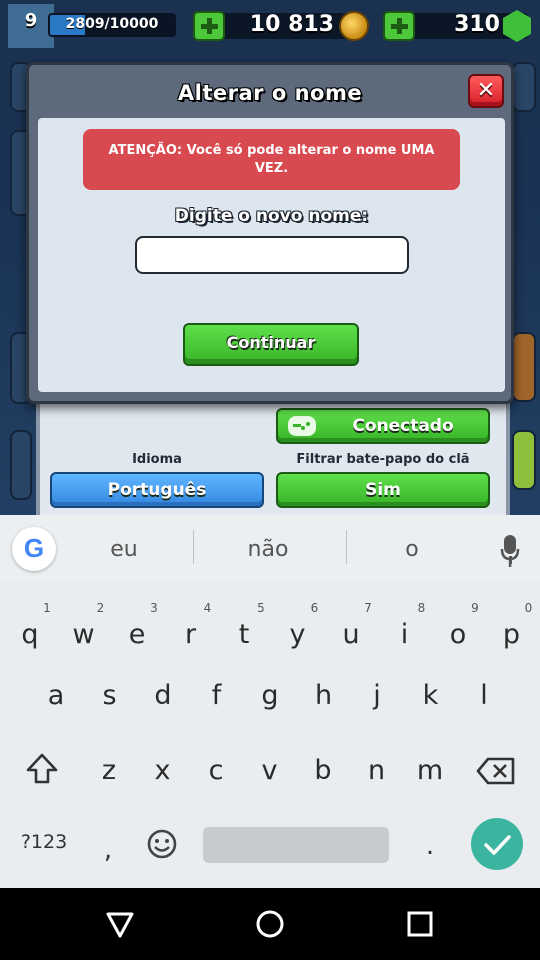 The width and height of the screenshot is (540, 960). I want to click on key-label: a, so click(56, 695).